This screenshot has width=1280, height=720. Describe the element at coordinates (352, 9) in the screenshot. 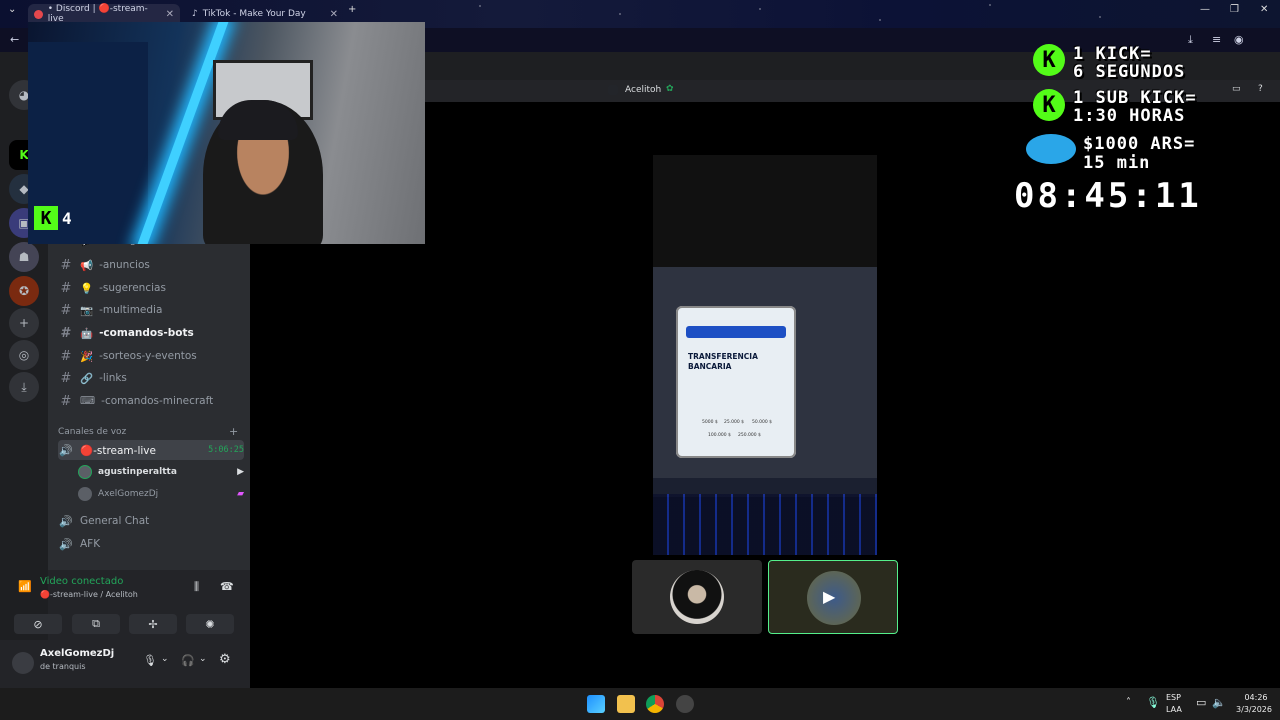

I see `new-tab-button: +` at that location.